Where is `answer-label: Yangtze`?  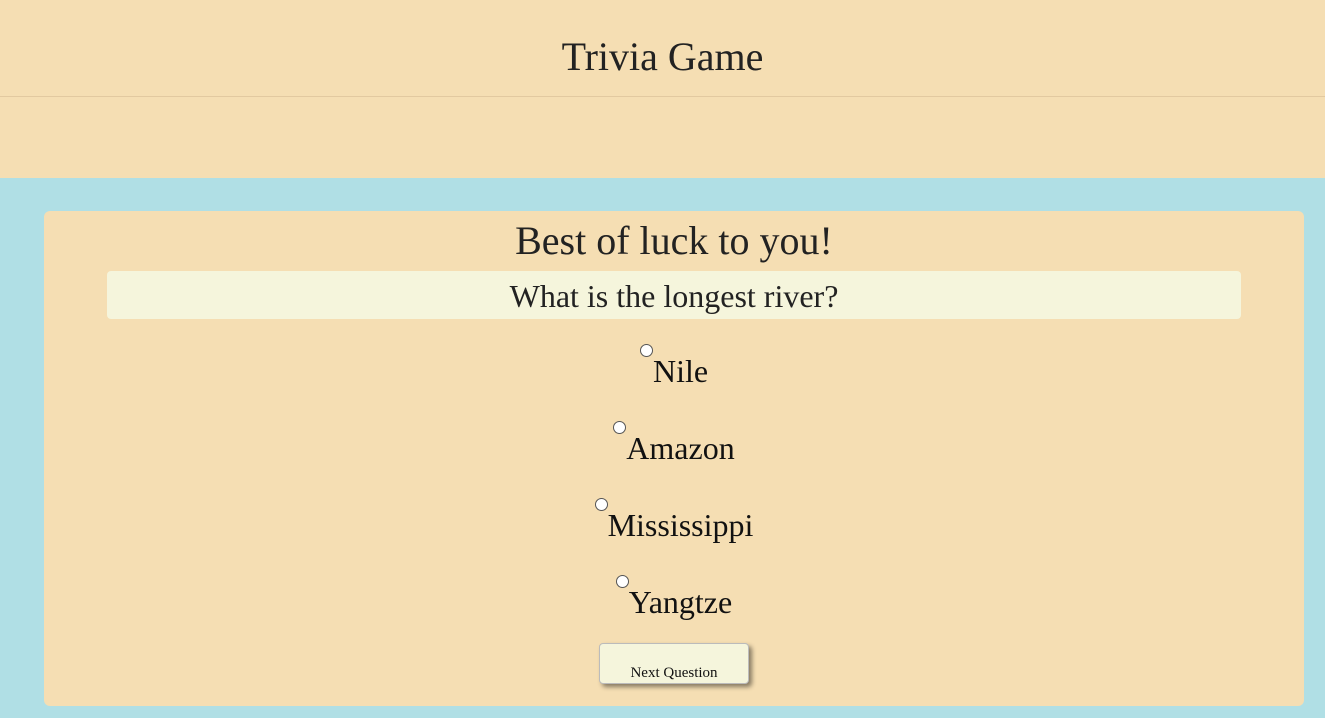 answer-label: Yangtze is located at coordinates (680, 602).